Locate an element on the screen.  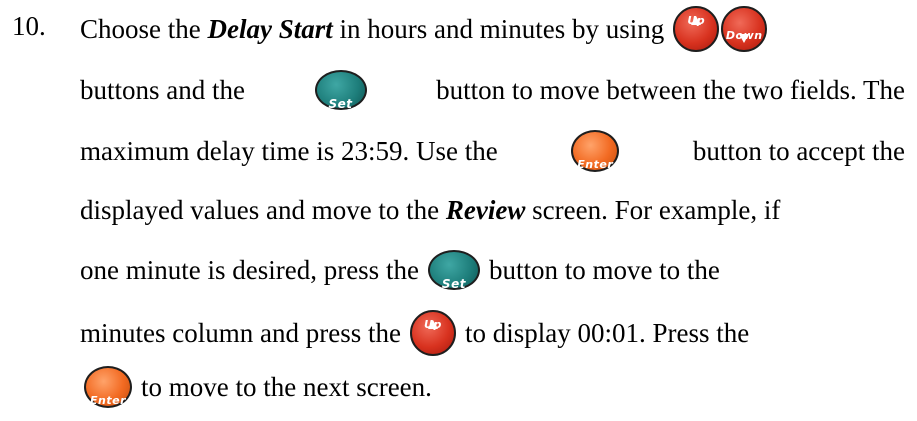
down-arrow-key-icon: Down is located at coordinates (744, 29).